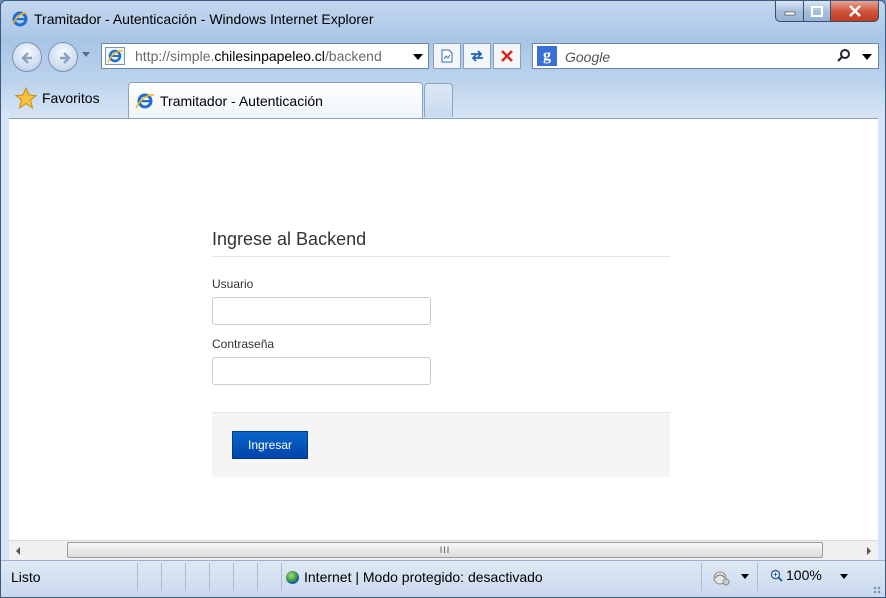  What do you see at coordinates (115, 56) in the screenshot?
I see `page-ie-icon` at bounding box center [115, 56].